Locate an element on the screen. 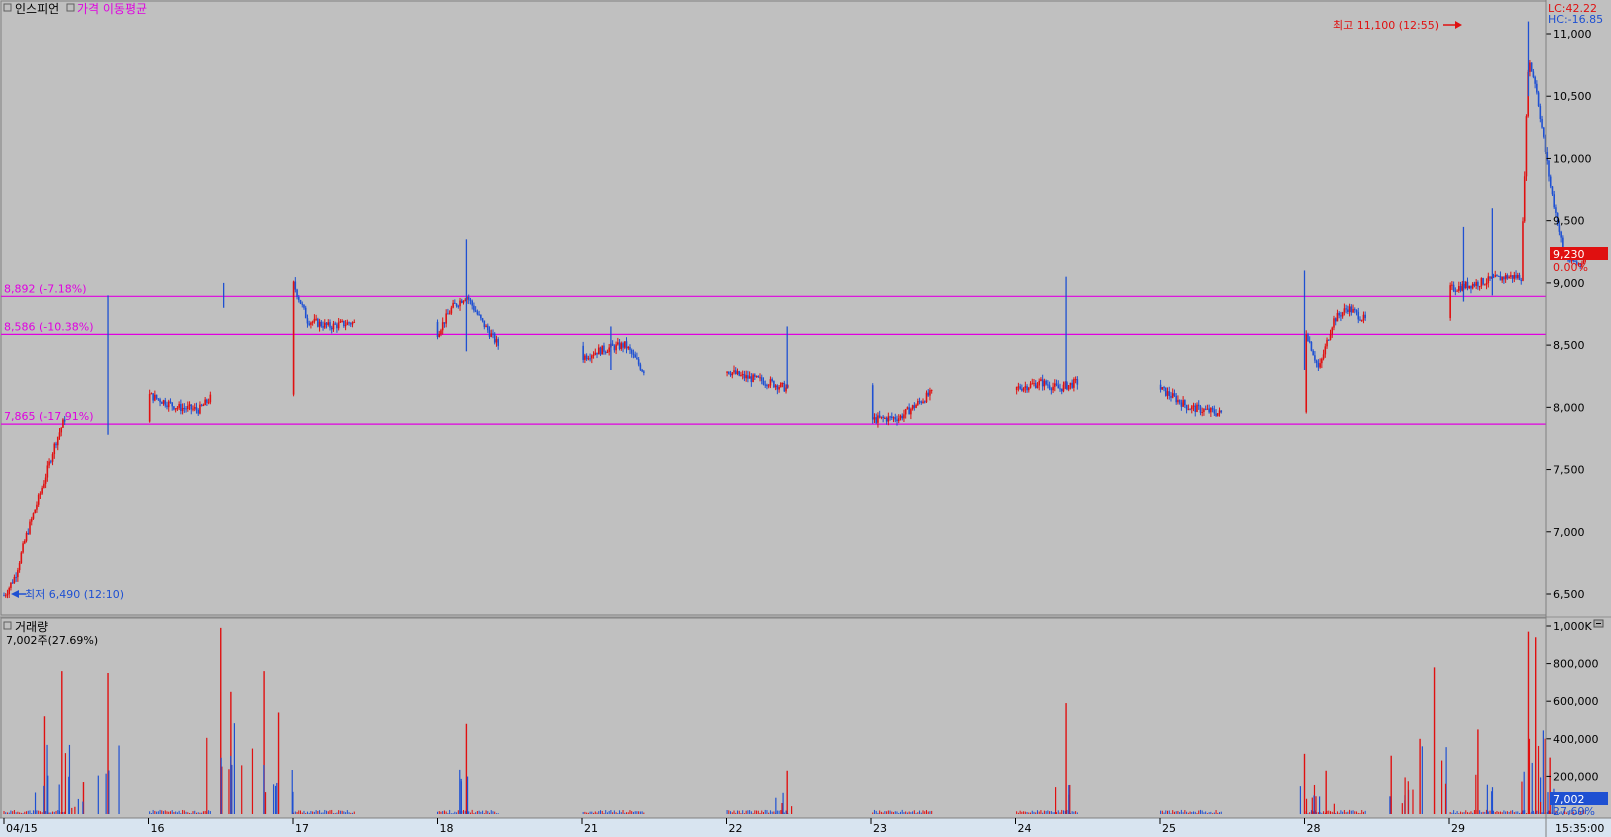 Image resolution: width=1611 pixels, height=837 pixels. price-tick-label: 10,000 is located at coordinates (1572, 158).